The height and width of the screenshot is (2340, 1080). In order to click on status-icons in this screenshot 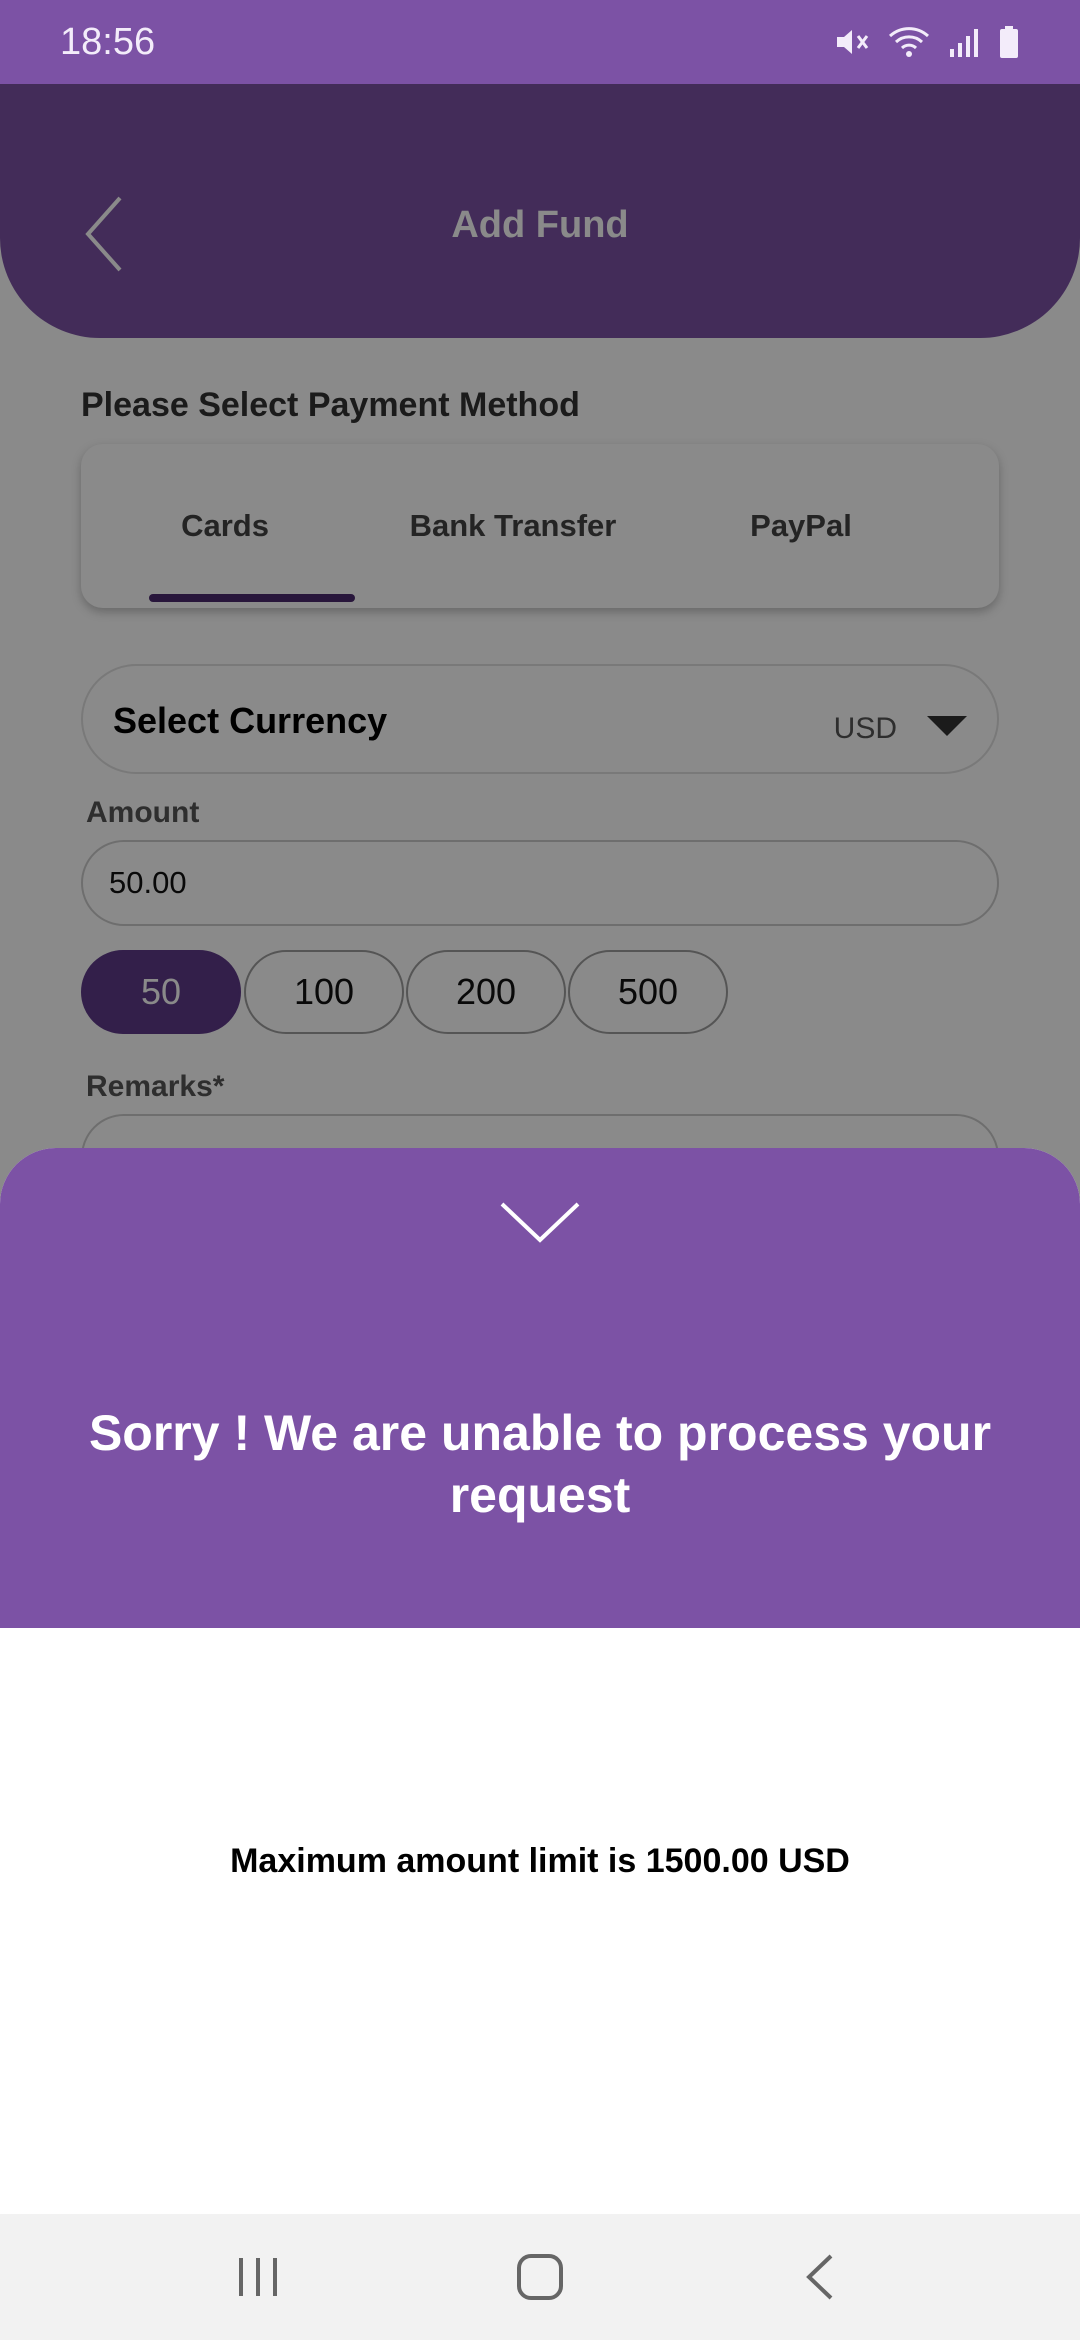, I will do `click(927, 42)`.